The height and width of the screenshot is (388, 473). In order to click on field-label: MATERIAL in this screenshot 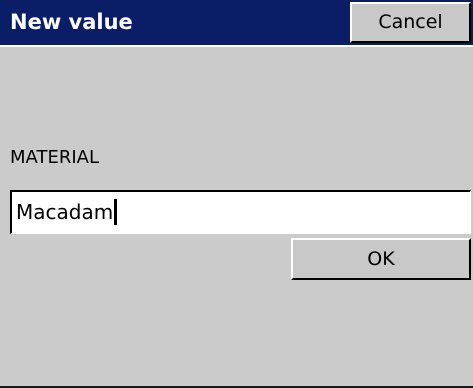, I will do `click(54, 157)`.